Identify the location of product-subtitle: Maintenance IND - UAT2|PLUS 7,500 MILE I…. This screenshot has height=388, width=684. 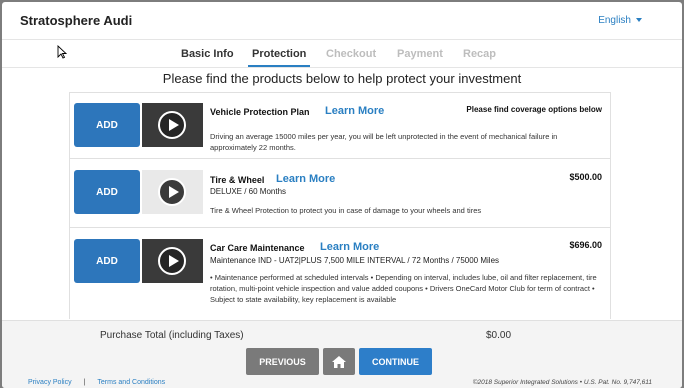
(355, 260).